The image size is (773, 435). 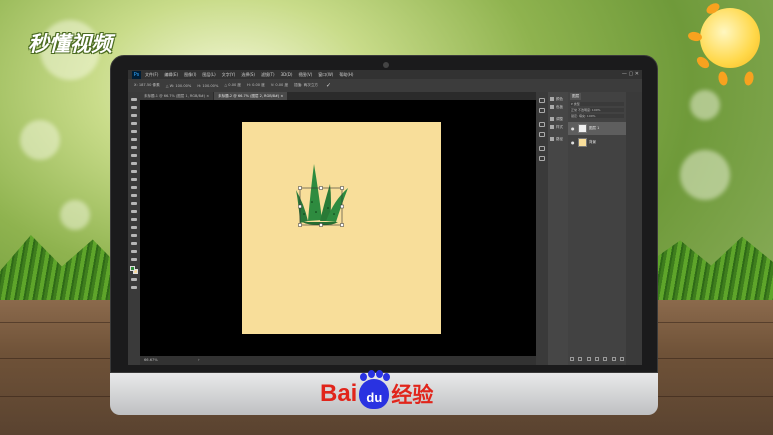 What do you see at coordinates (346, 75) in the screenshot?
I see `menu-help: 帮助(H)` at bounding box center [346, 75].